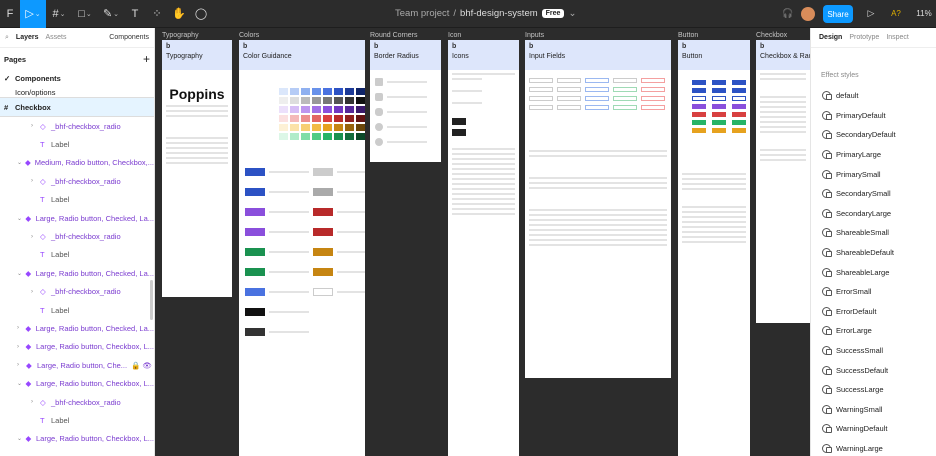  I want to click on effect-style-item: SuccessSmall, so click(873, 351).